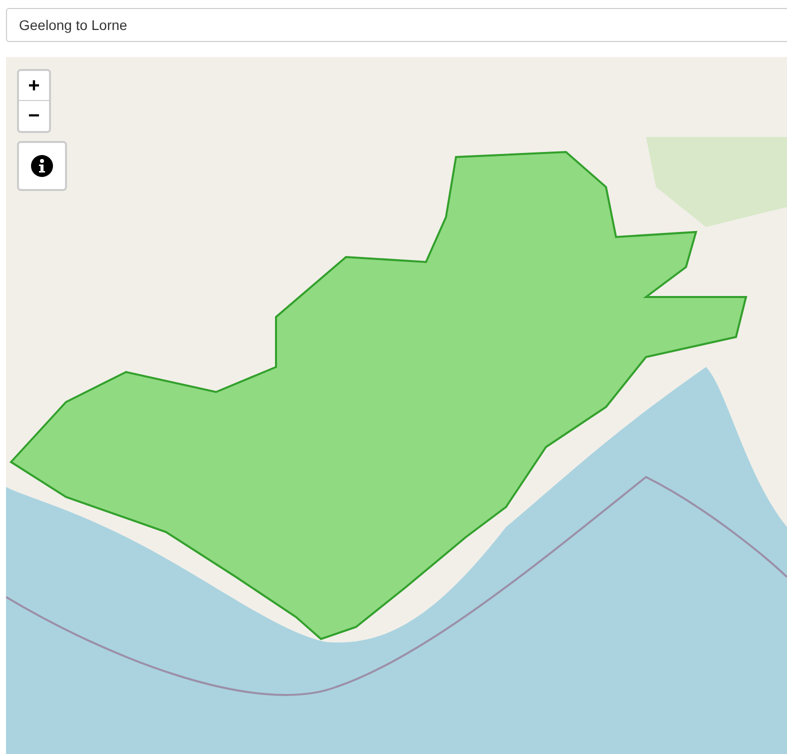 This screenshot has width=787, height=754. What do you see at coordinates (396, 25) in the screenshot?
I see `search-field: Geelong to Lorne` at bounding box center [396, 25].